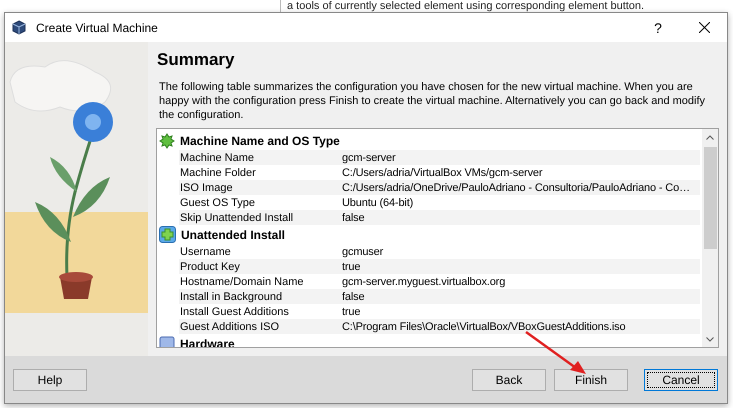  What do you see at coordinates (50, 379) in the screenshot?
I see `dialog-button: Help` at bounding box center [50, 379].